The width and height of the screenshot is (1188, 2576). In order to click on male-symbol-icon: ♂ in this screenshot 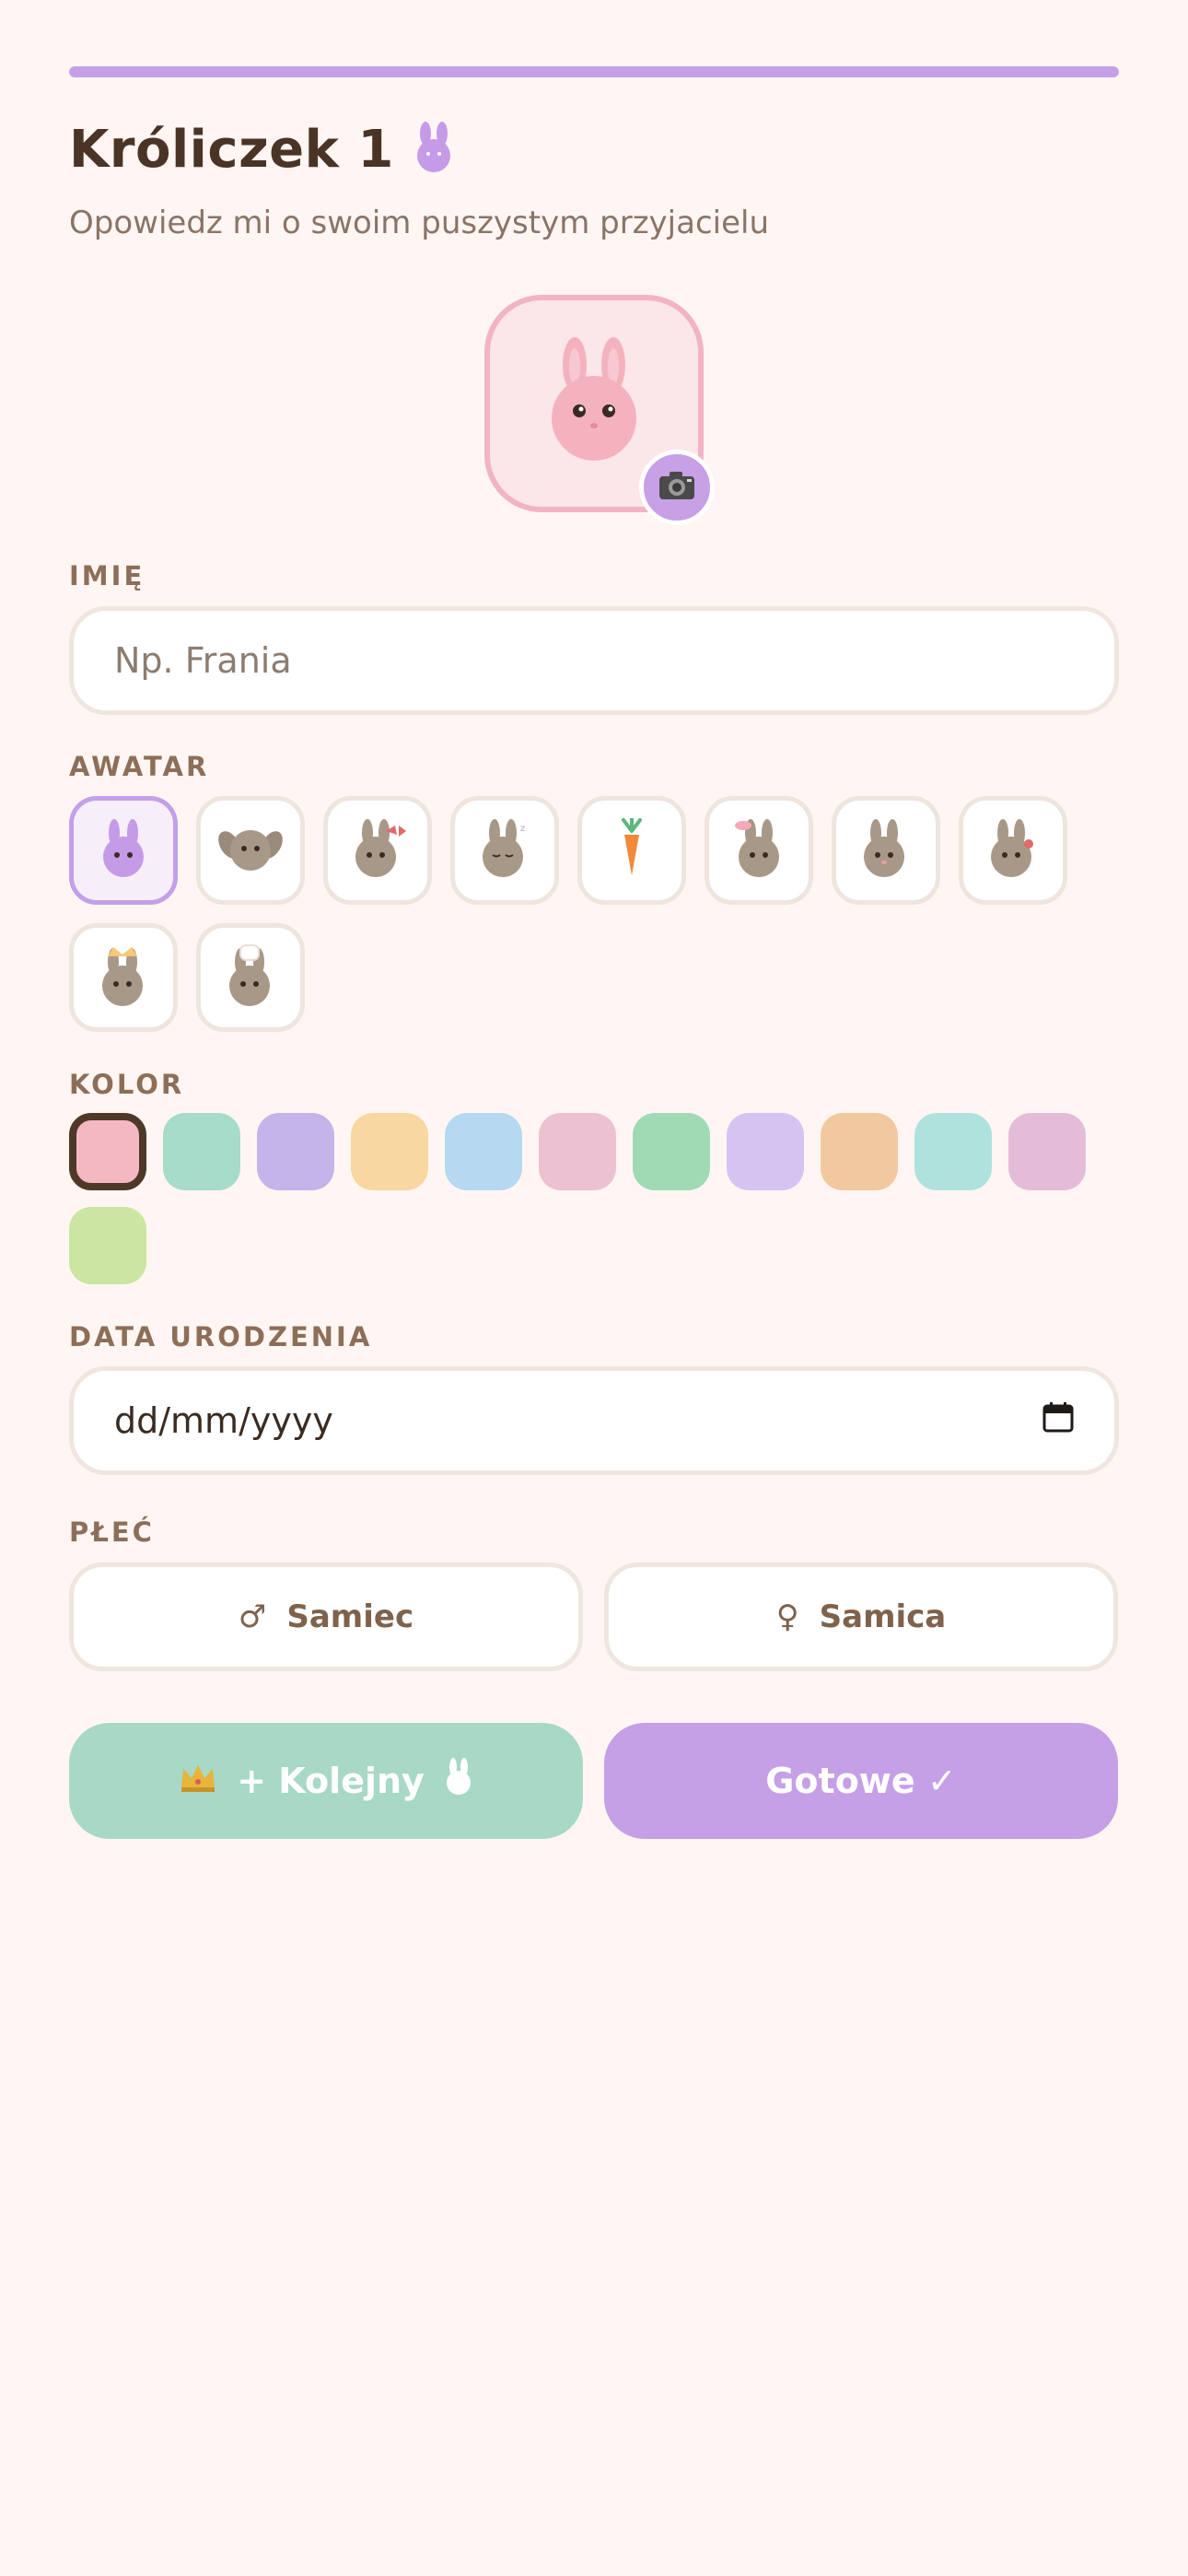, I will do `click(253, 1616)`.